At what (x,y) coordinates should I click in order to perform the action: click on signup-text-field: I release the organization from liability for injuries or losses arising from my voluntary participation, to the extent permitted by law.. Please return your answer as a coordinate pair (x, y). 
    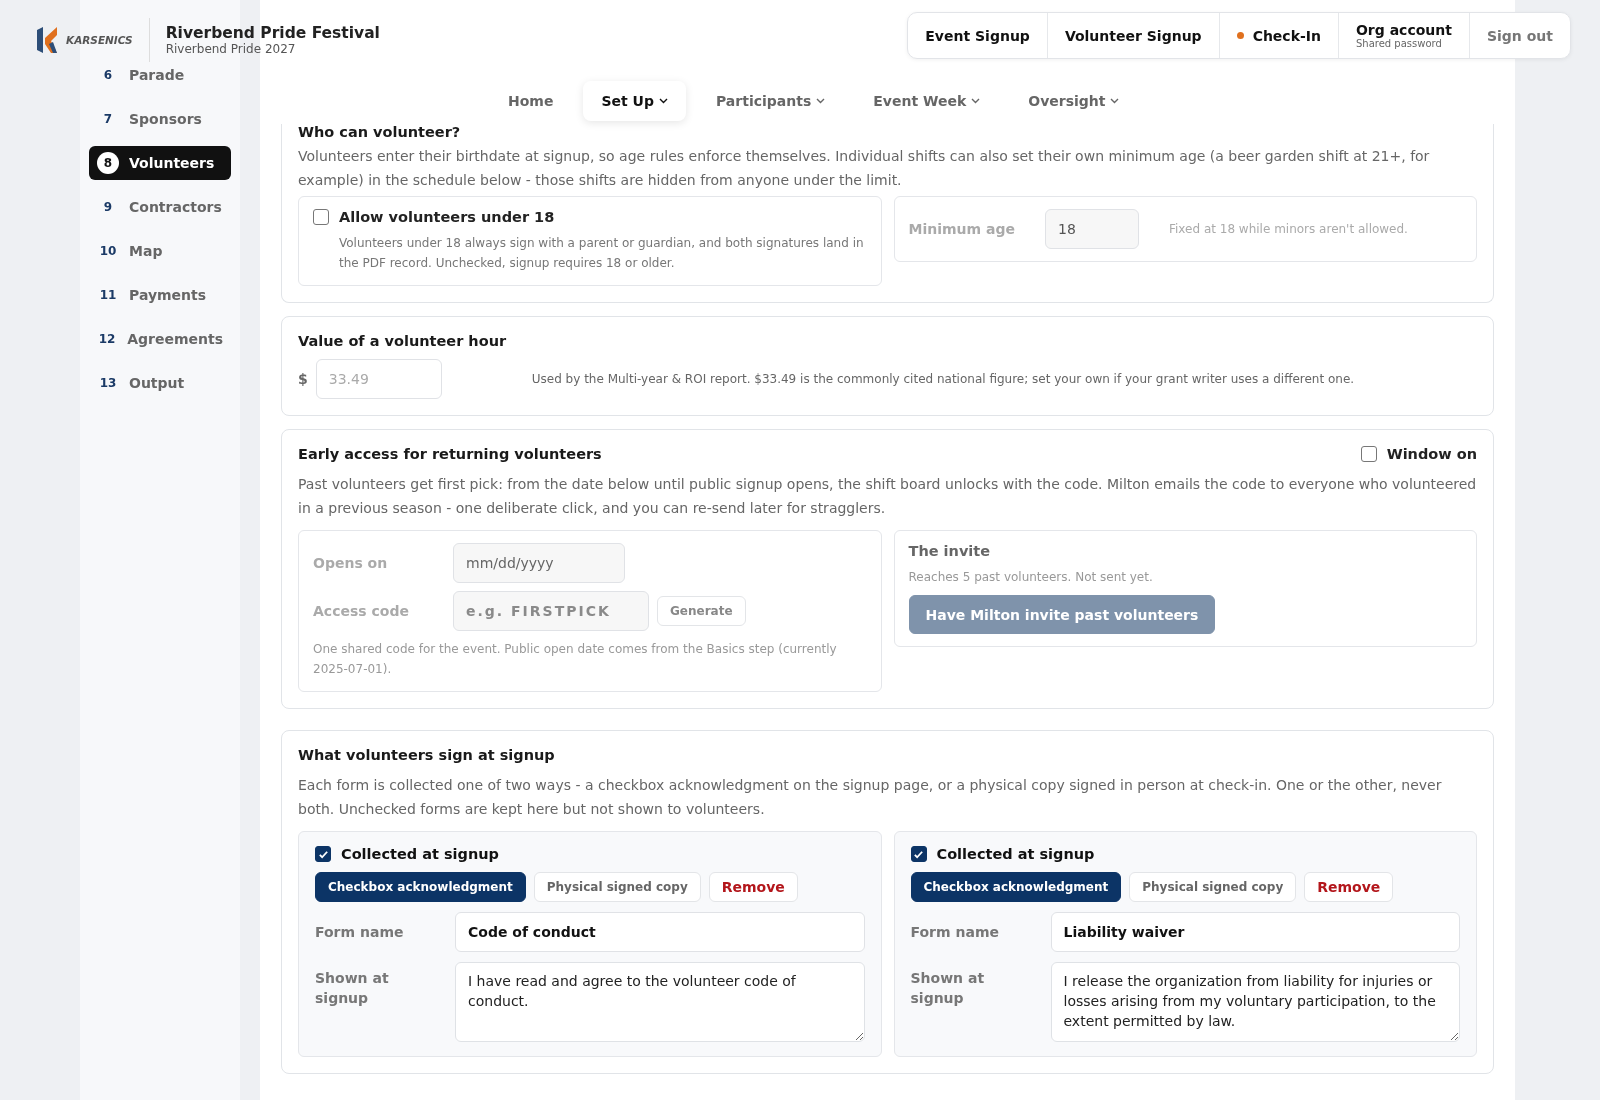
    Looking at the image, I should click on (1255, 1002).